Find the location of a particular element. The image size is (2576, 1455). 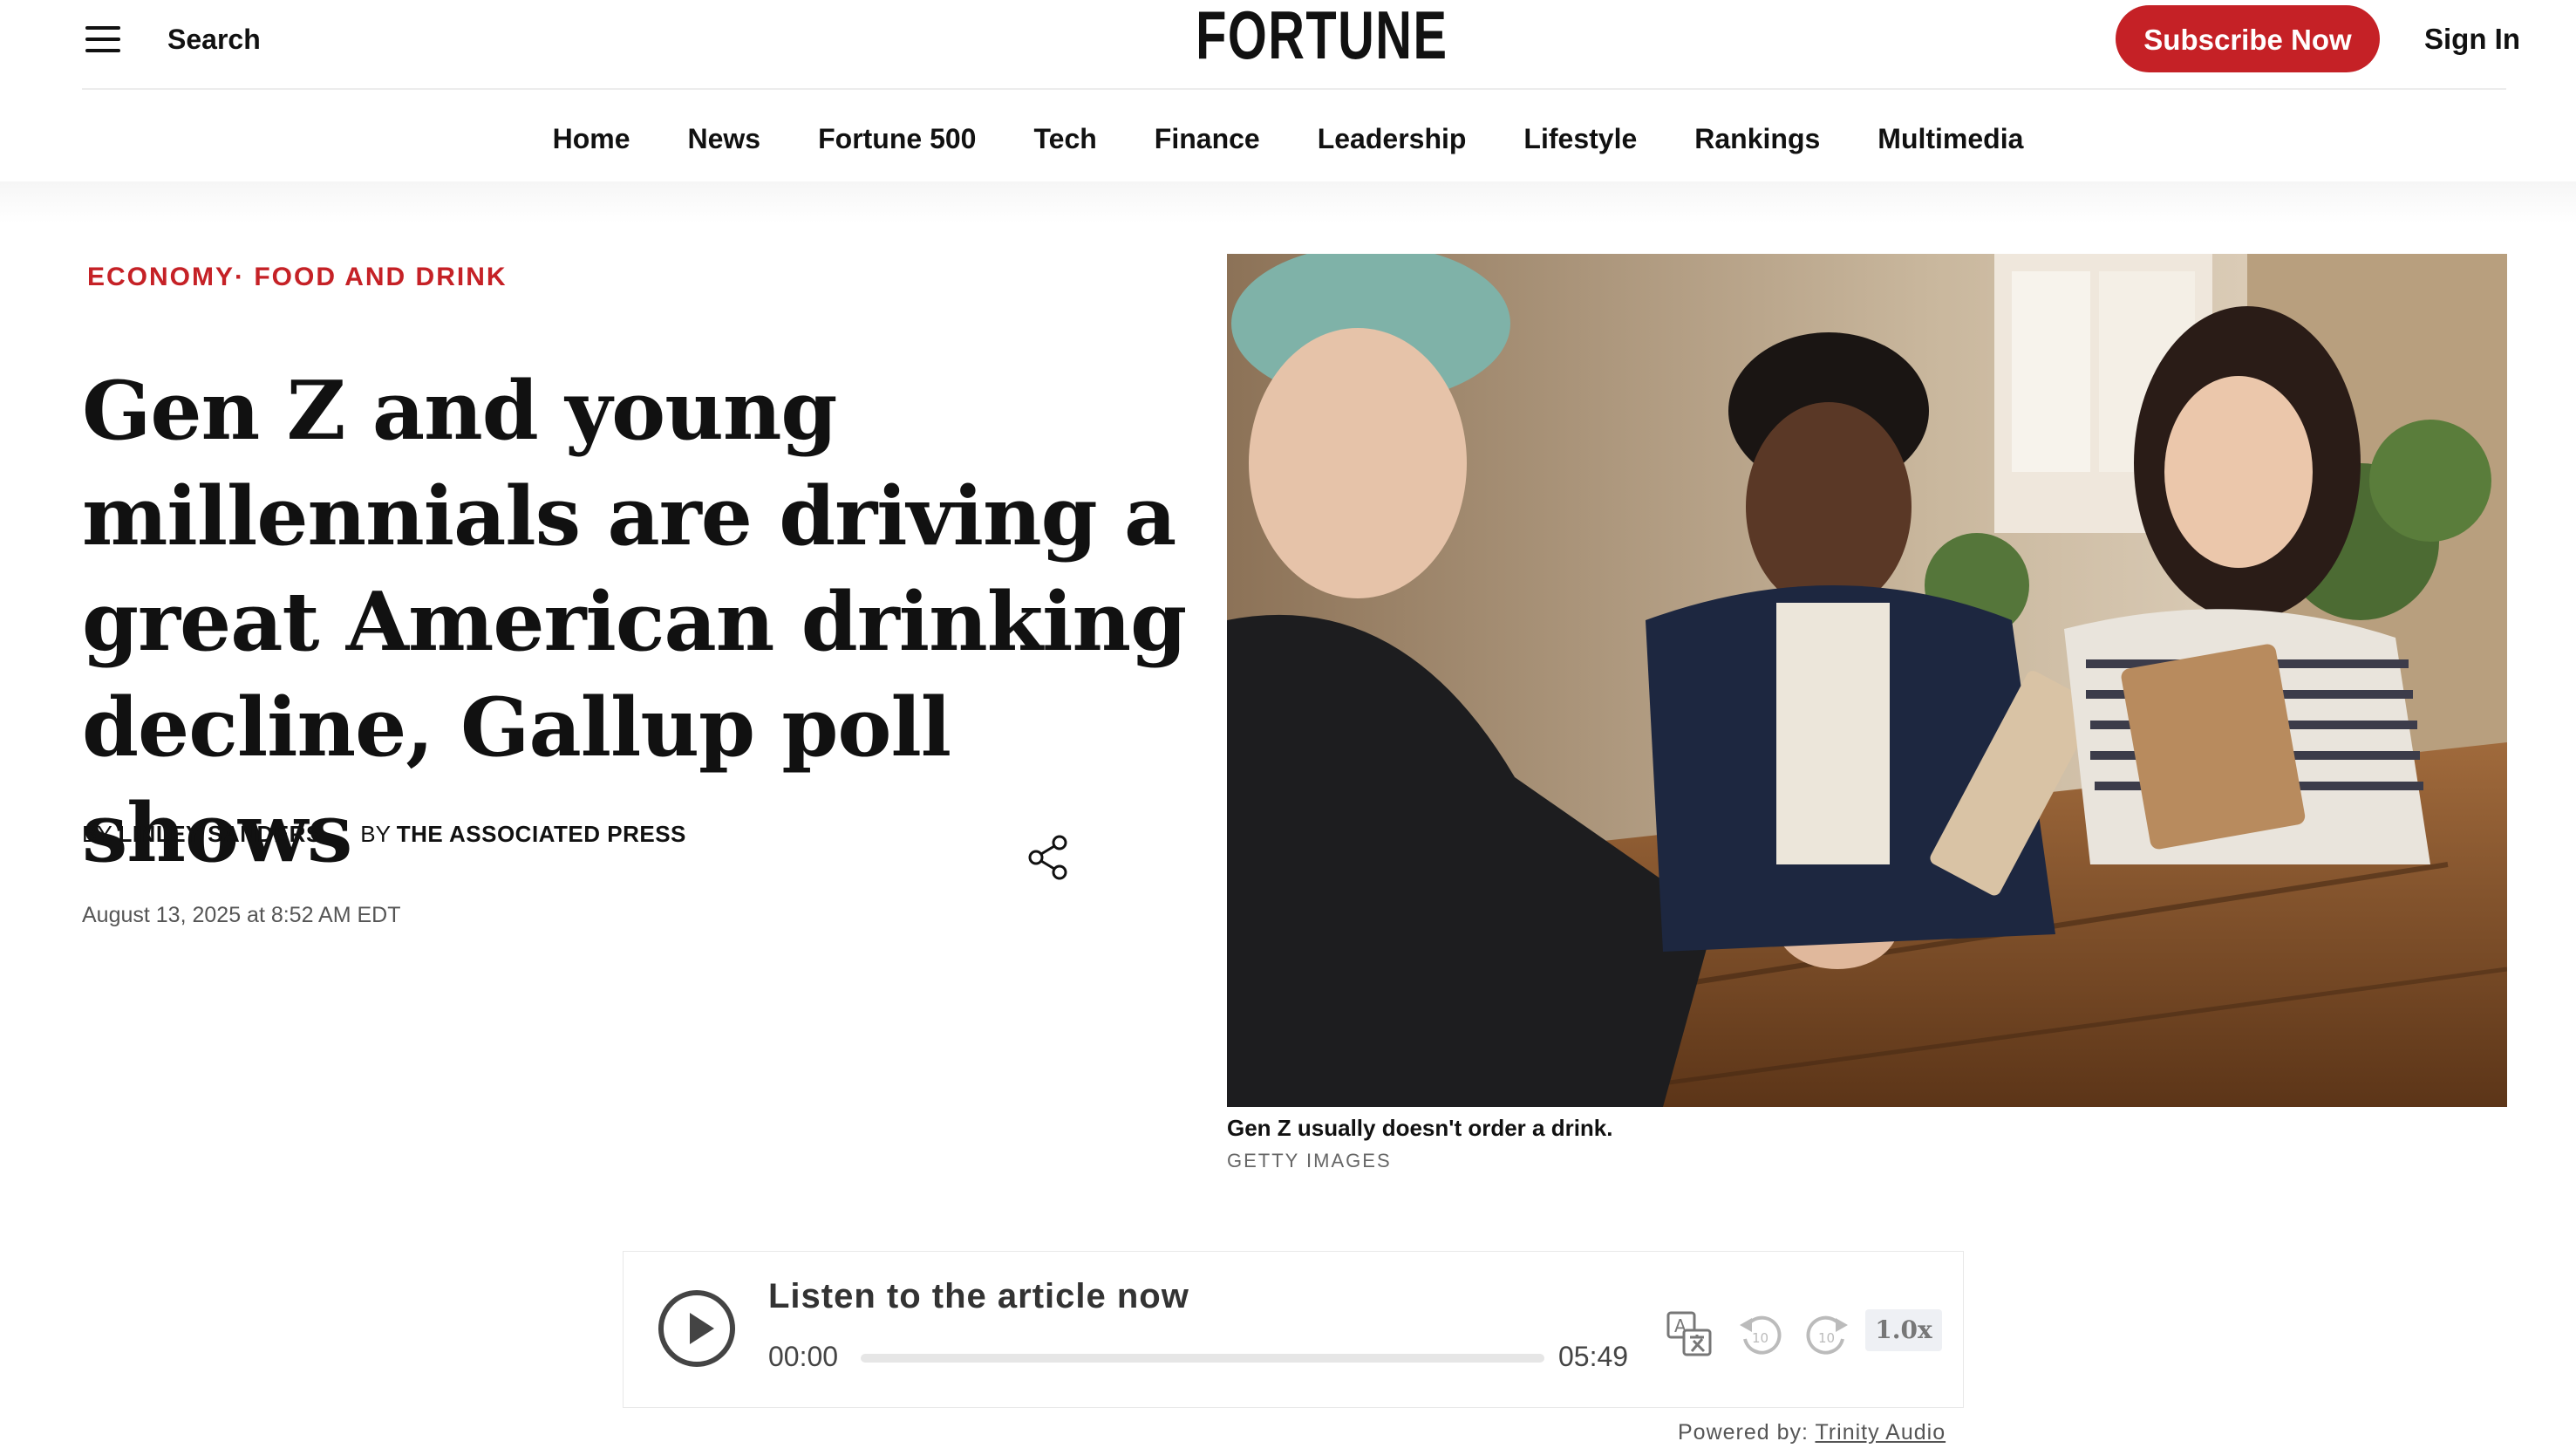

forward-10-icon: 10 is located at coordinates (1827, 1333).